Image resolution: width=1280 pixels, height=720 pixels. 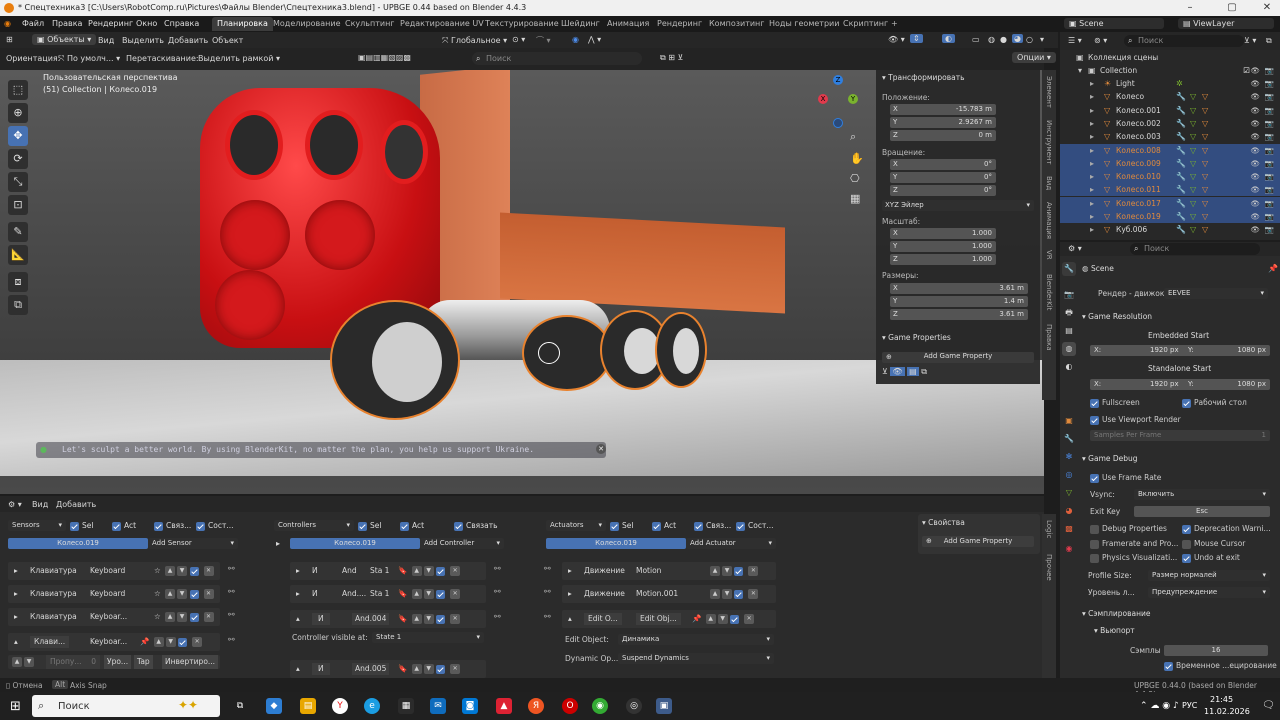 What do you see at coordinates (1049, 529) in the screenshot?
I see `tab-logic: Logic` at bounding box center [1049, 529].